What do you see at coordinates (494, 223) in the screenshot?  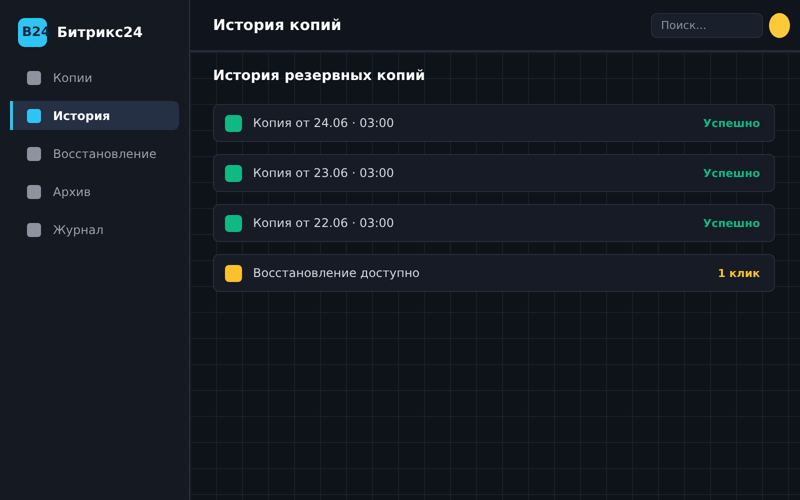 I see `history-row: Копия от 22.06 · 03:00 Успешно` at bounding box center [494, 223].